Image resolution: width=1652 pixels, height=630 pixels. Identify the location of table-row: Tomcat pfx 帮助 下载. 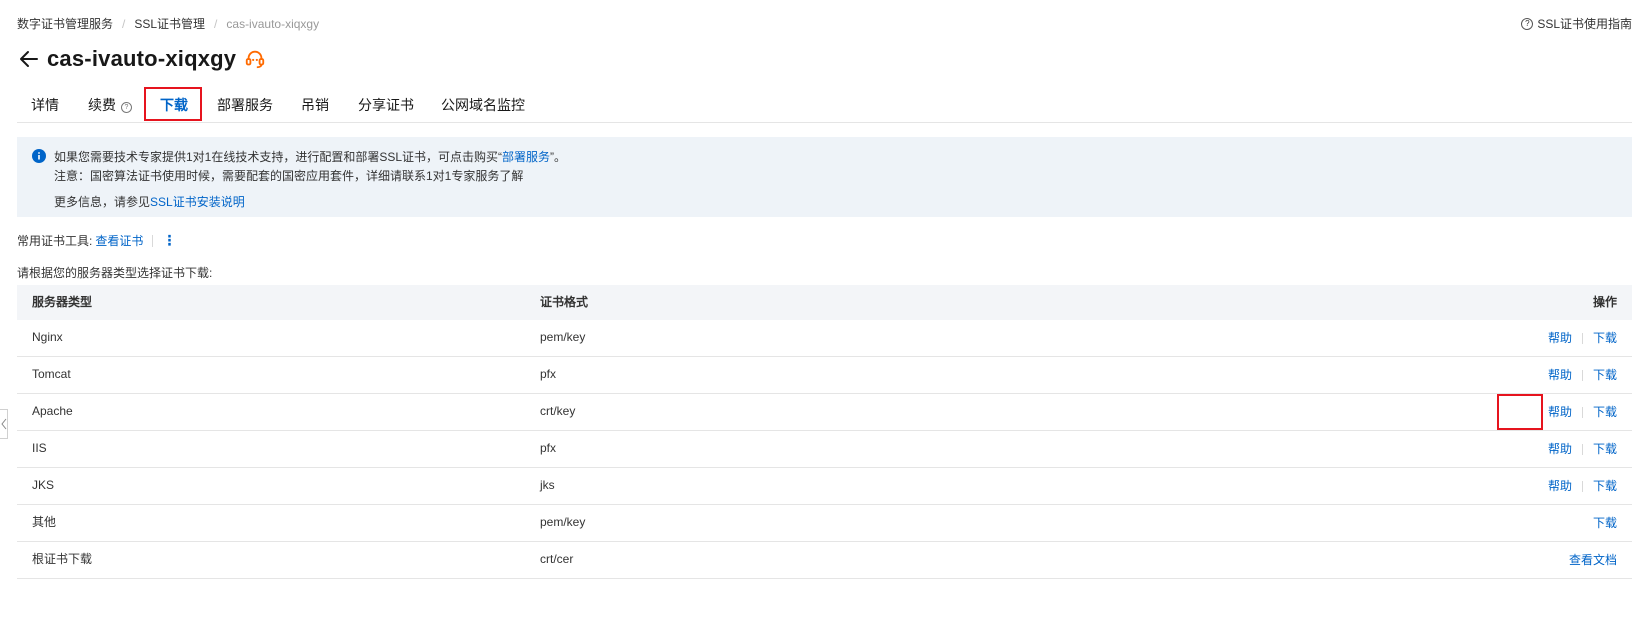
(824, 375).